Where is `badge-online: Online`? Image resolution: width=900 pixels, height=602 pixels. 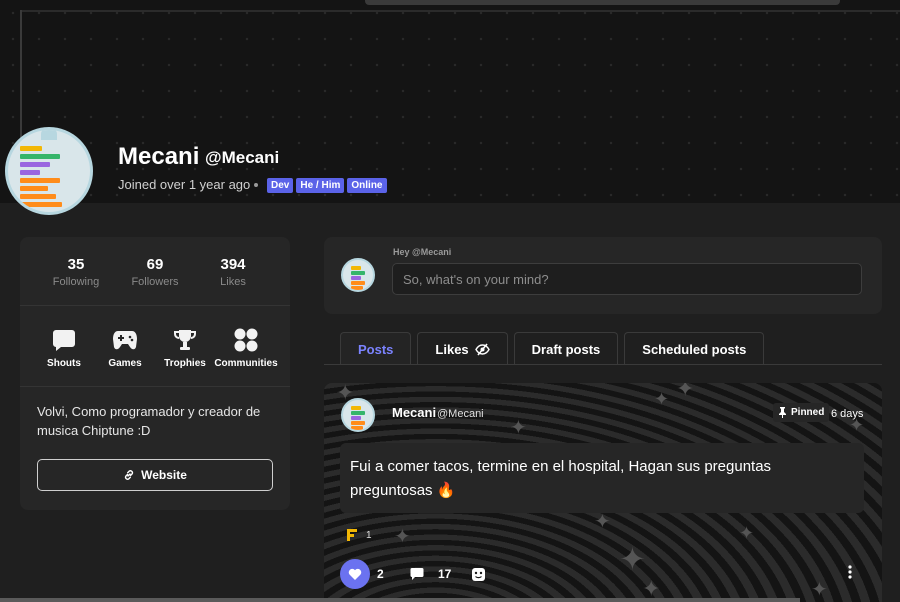 badge-online: Online is located at coordinates (367, 185).